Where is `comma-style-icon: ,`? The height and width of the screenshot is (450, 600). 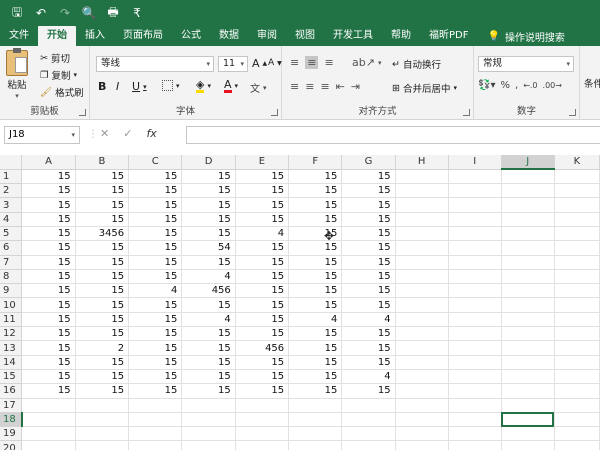 comma-style-icon: , is located at coordinates (516, 85).